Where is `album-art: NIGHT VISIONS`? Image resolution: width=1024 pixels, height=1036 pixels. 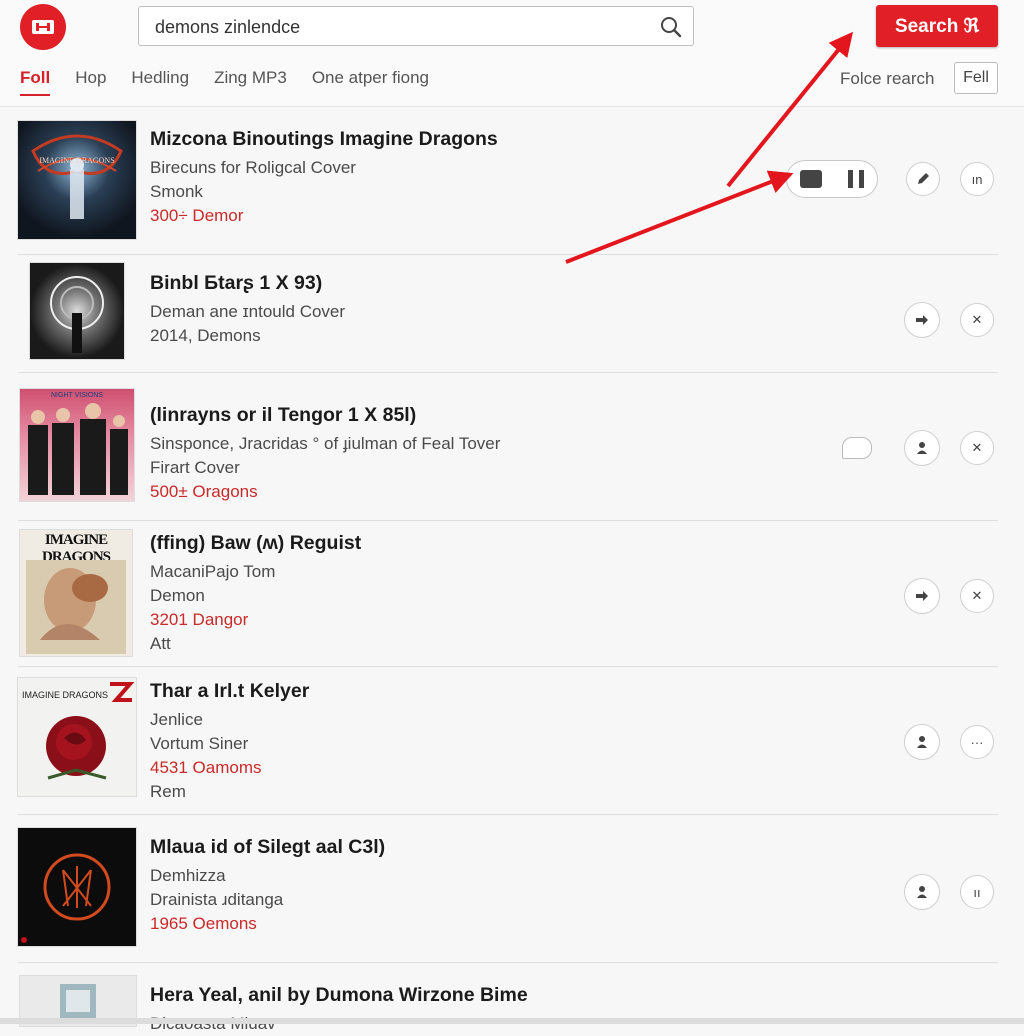 album-art: NIGHT VISIONS is located at coordinates (77, 445).